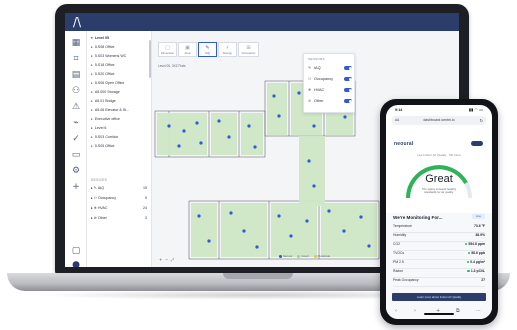 Image resolution: width=517 pixels, height=330 pixels. What do you see at coordinates (439, 246) in the screenshot?
I see `metric-row: CO2 554.8 ppm` at bounding box center [439, 246].